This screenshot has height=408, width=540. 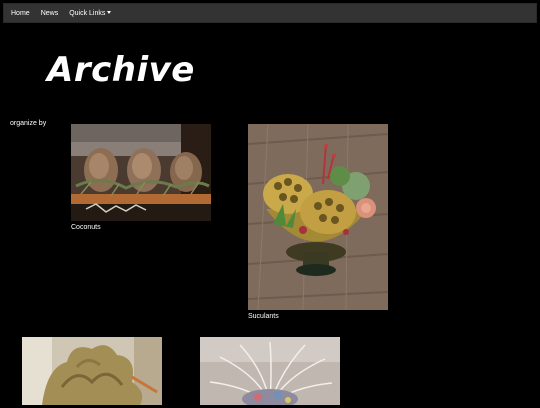 I want to click on nav-quick-links-dropdown: Quick Links, so click(x=90, y=13).